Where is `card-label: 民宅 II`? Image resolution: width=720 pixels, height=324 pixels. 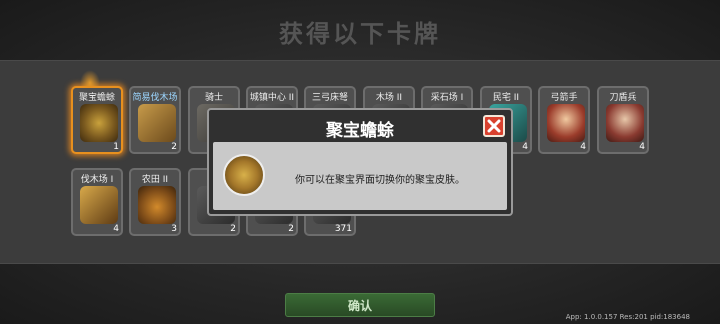 card-label: 民宅 II is located at coordinates (506, 98).